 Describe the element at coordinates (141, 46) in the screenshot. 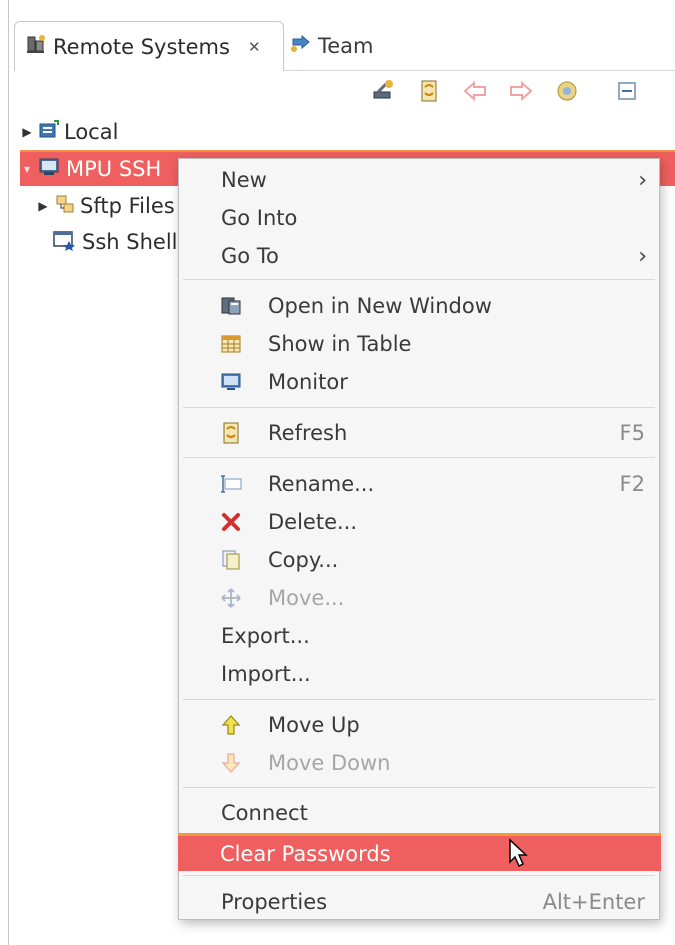

I see `tab-remote-systems-label: Remote Systems` at that location.